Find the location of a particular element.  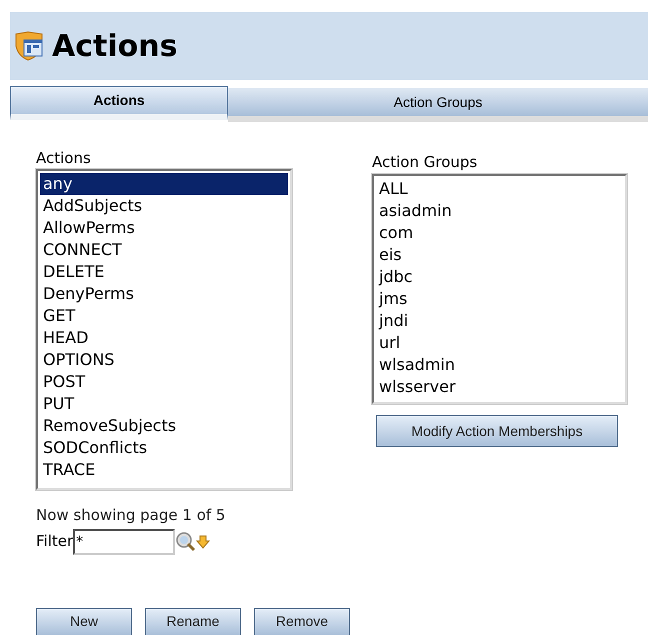

paging-text: Now showing page 1 of 5 is located at coordinates (131, 515).